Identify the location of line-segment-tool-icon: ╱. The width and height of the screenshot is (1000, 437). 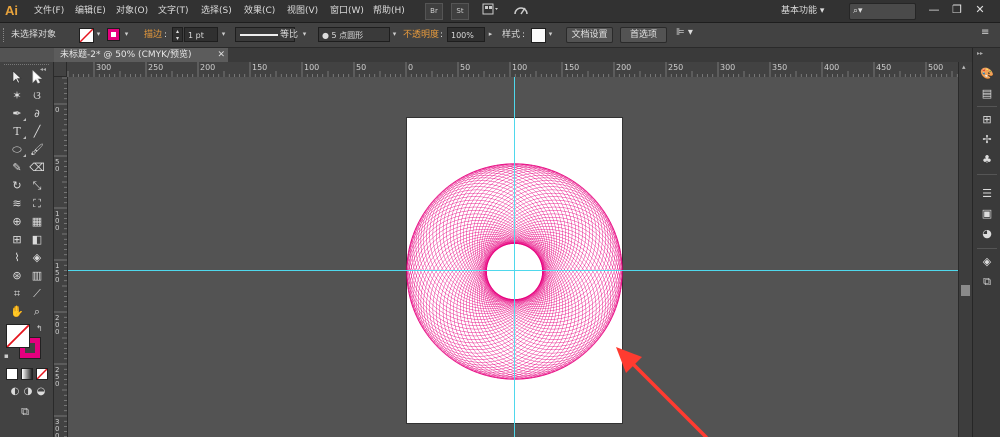
(37, 131).